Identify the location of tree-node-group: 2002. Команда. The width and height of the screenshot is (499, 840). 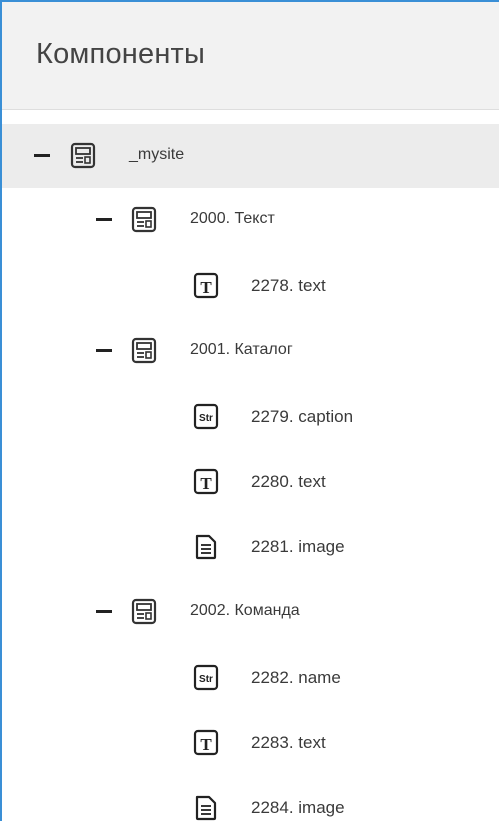
(250, 612).